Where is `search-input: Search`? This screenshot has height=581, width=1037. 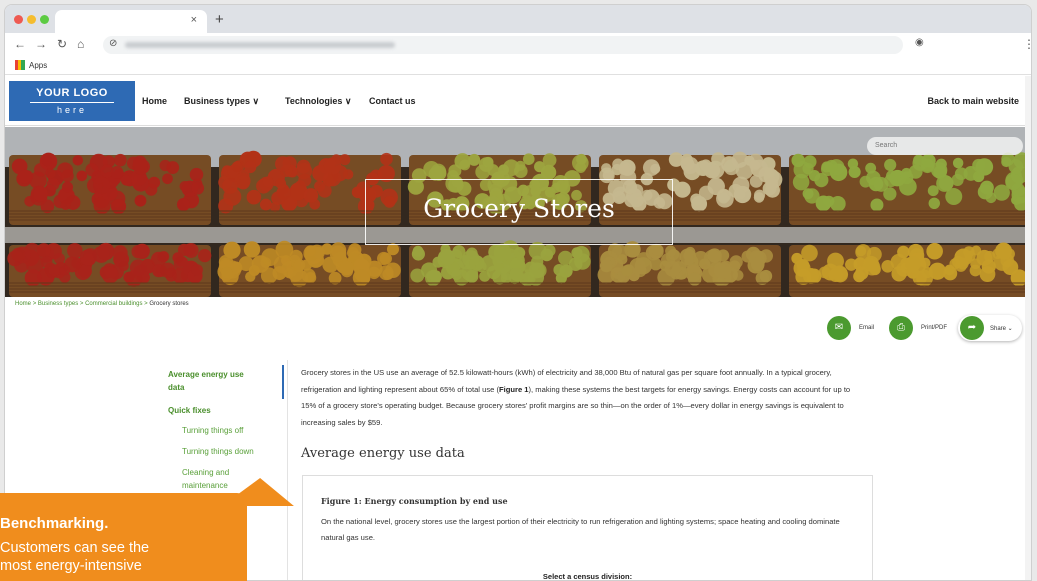
search-input: Search is located at coordinates (945, 146).